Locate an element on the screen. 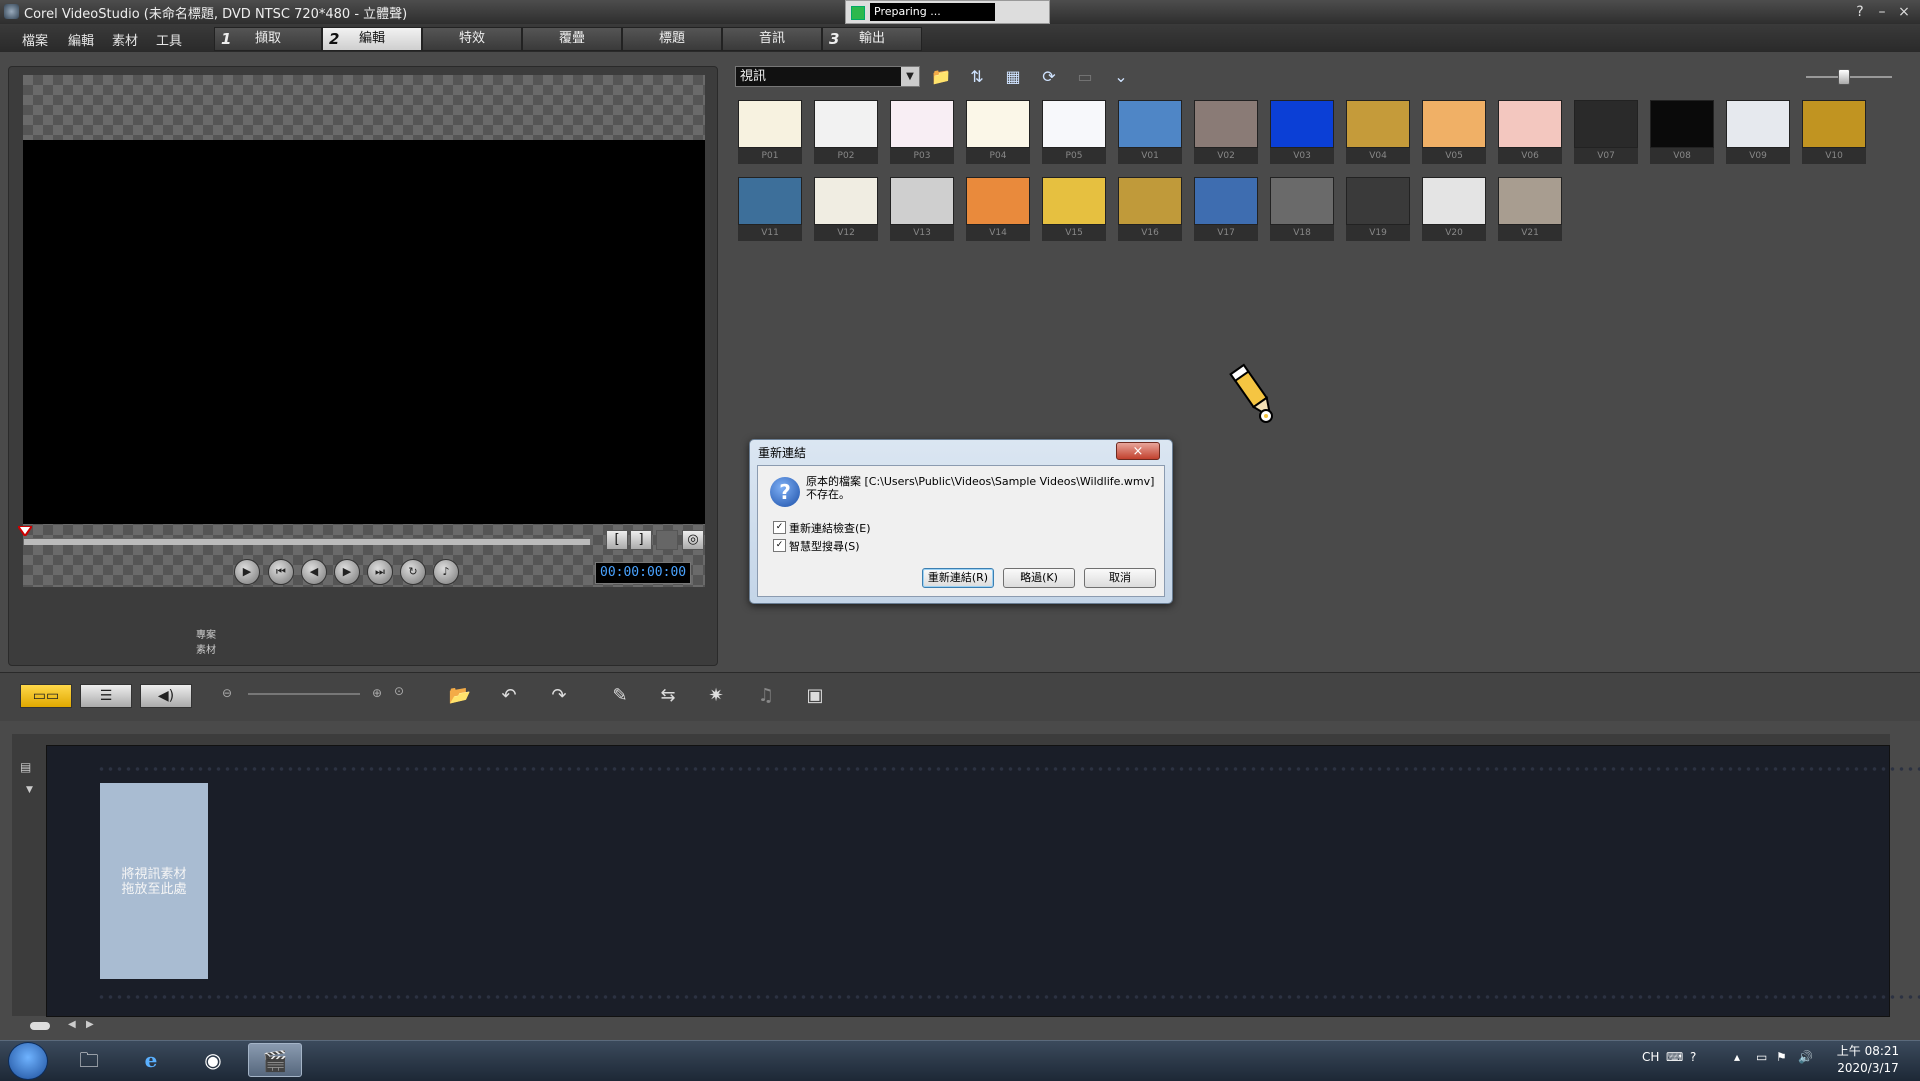  smart-search-label: 智慧型搜尋(S) is located at coordinates (824, 546).